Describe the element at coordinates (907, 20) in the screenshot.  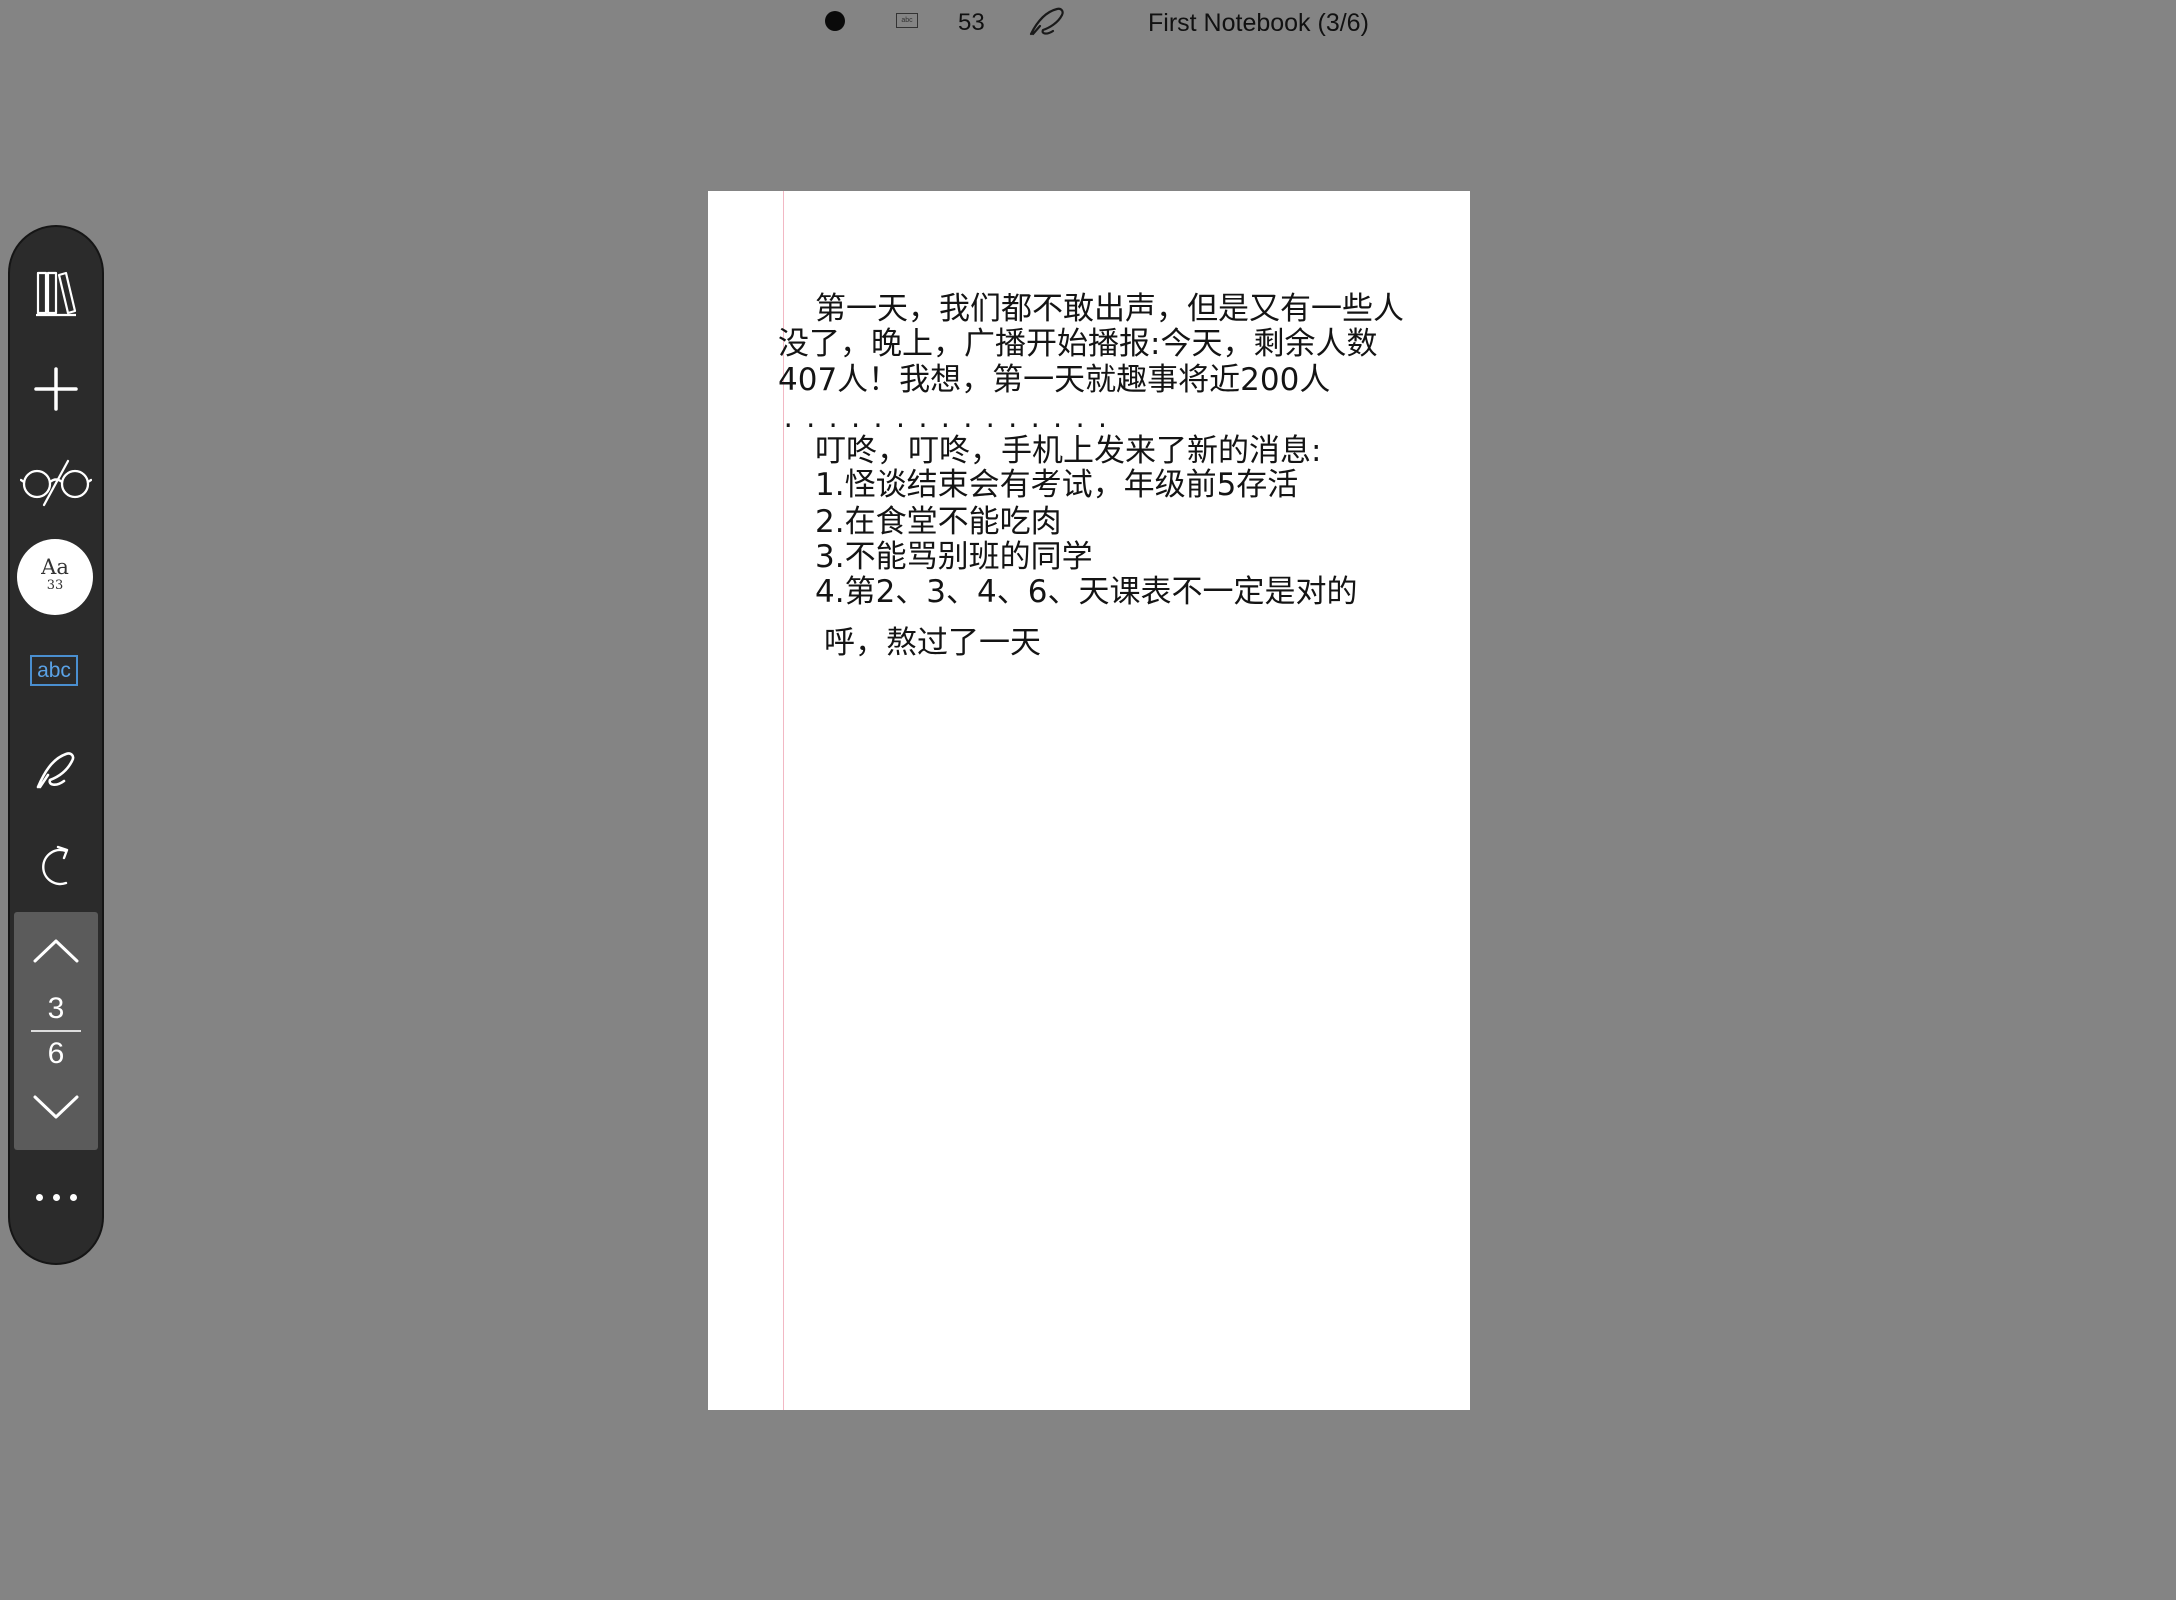
I see `abc-mini-icon: abc` at that location.